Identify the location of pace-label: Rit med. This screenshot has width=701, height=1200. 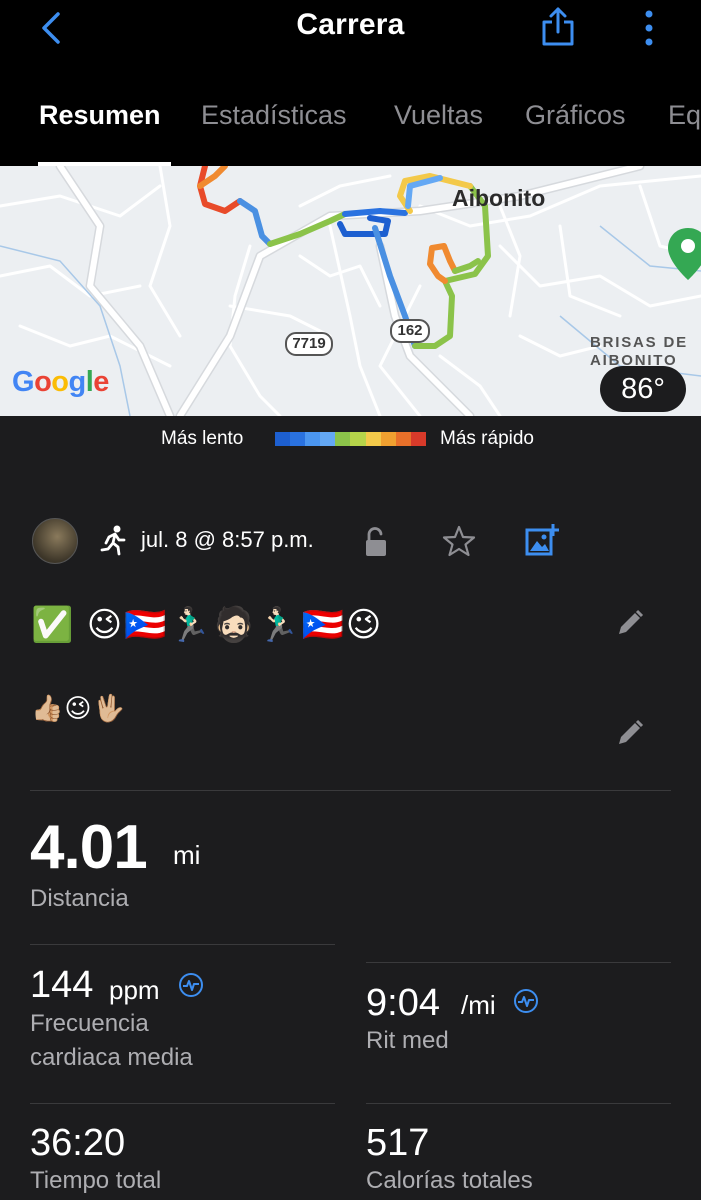
(407, 1040).